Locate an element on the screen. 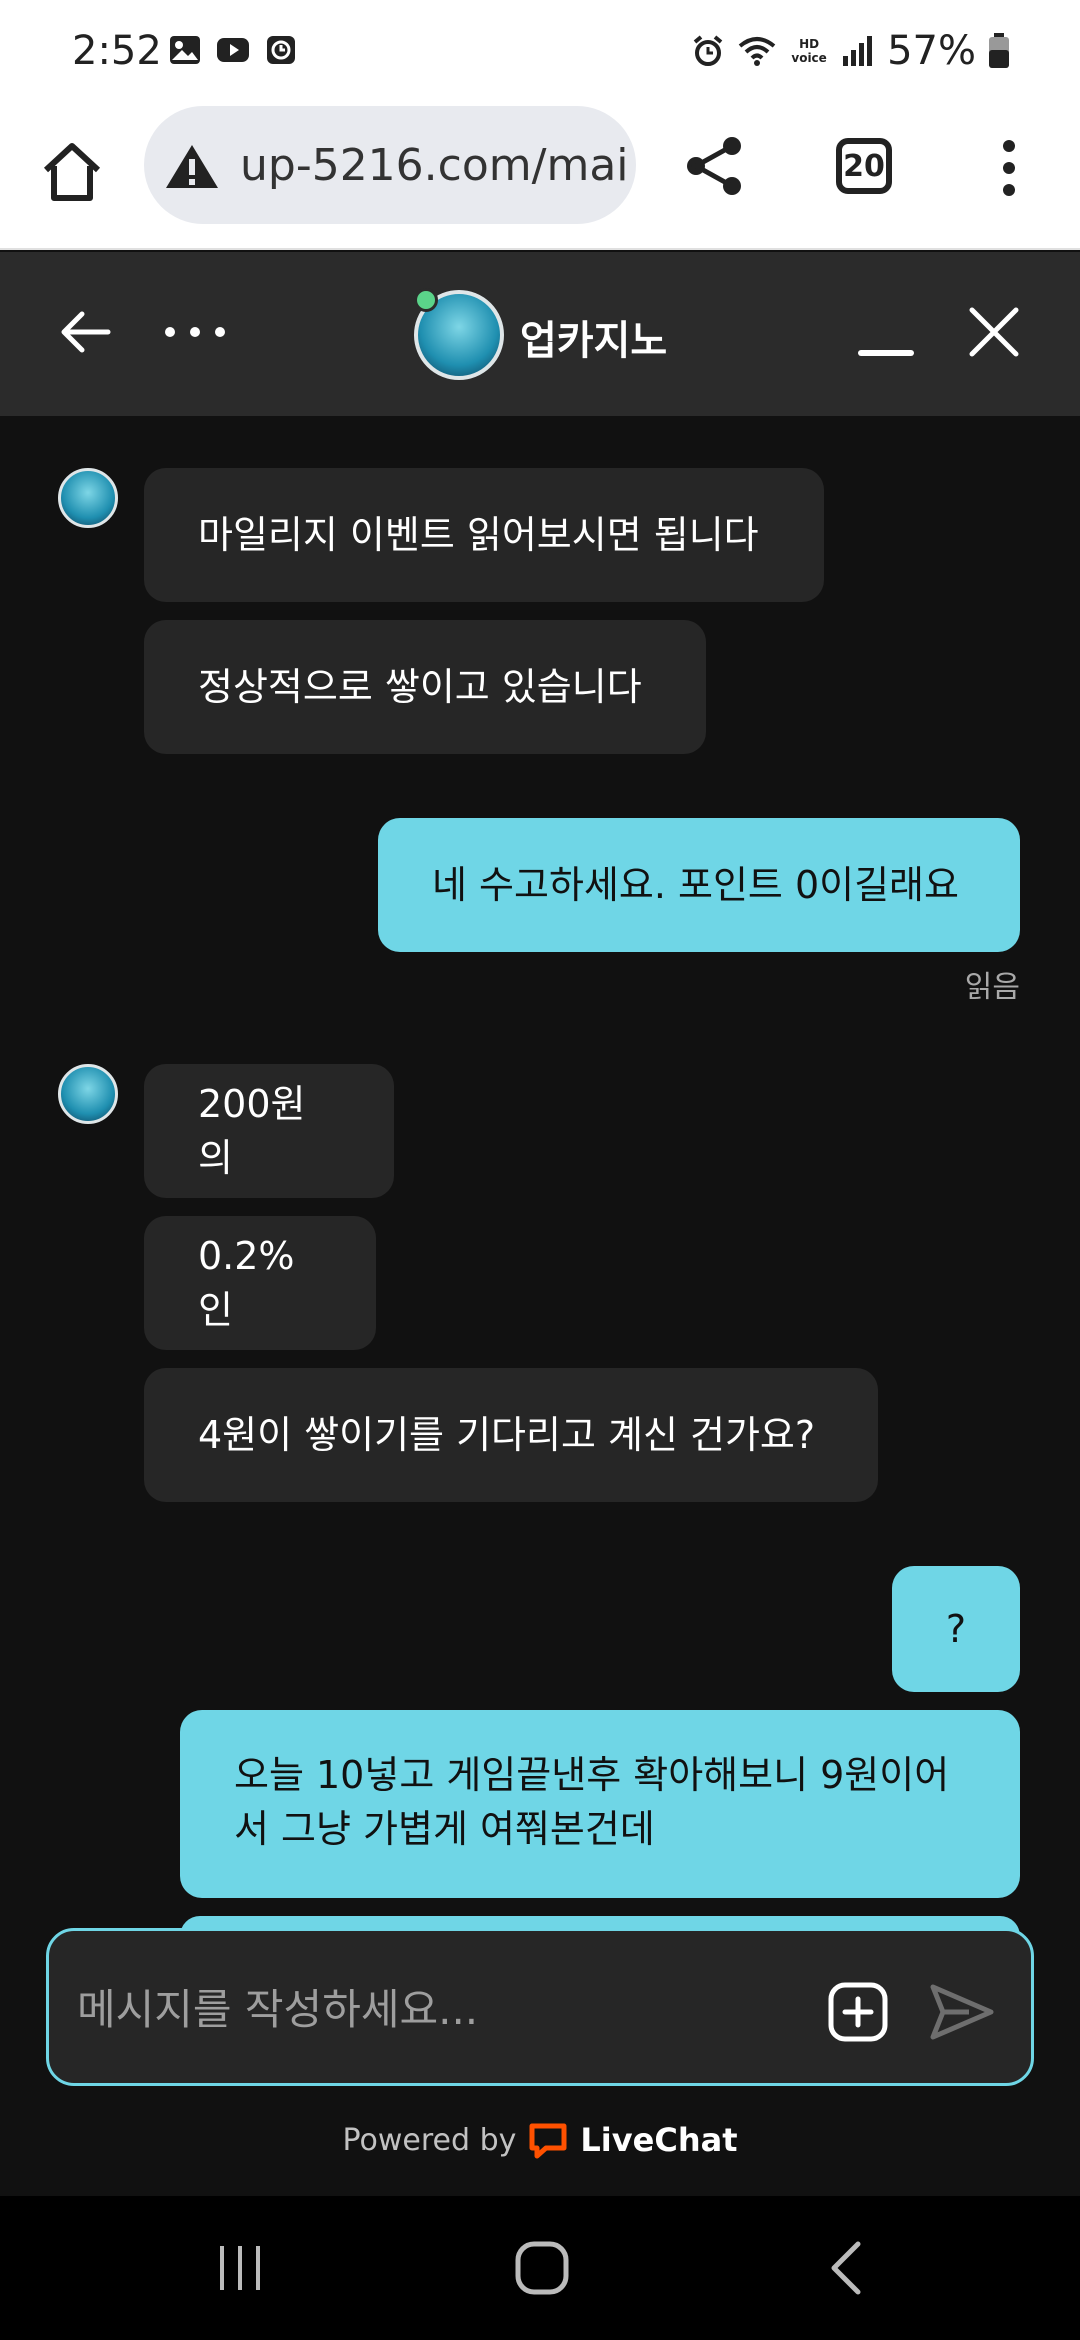  message-input is located at coordinates (447, 2009).